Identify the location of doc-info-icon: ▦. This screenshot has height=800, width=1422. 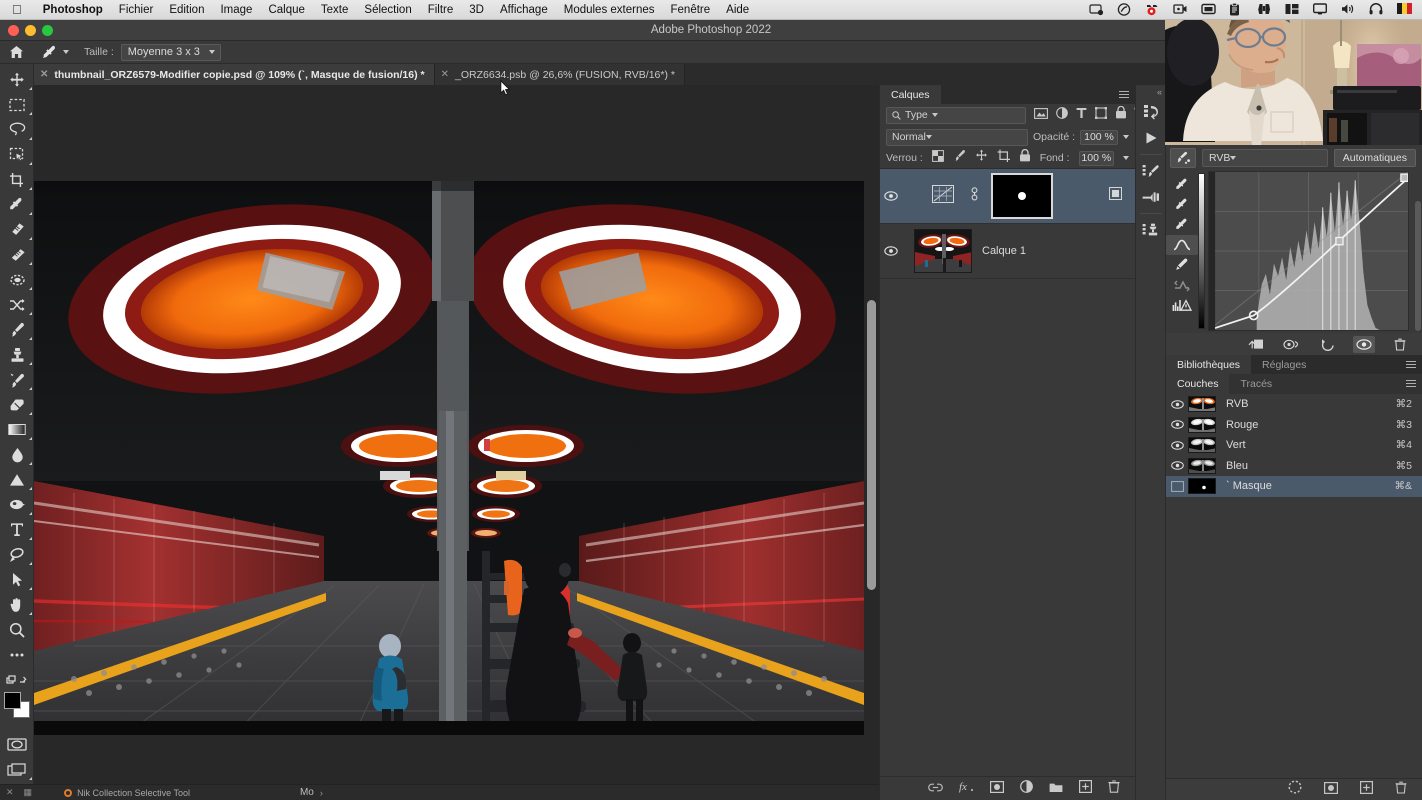
(28, 792).